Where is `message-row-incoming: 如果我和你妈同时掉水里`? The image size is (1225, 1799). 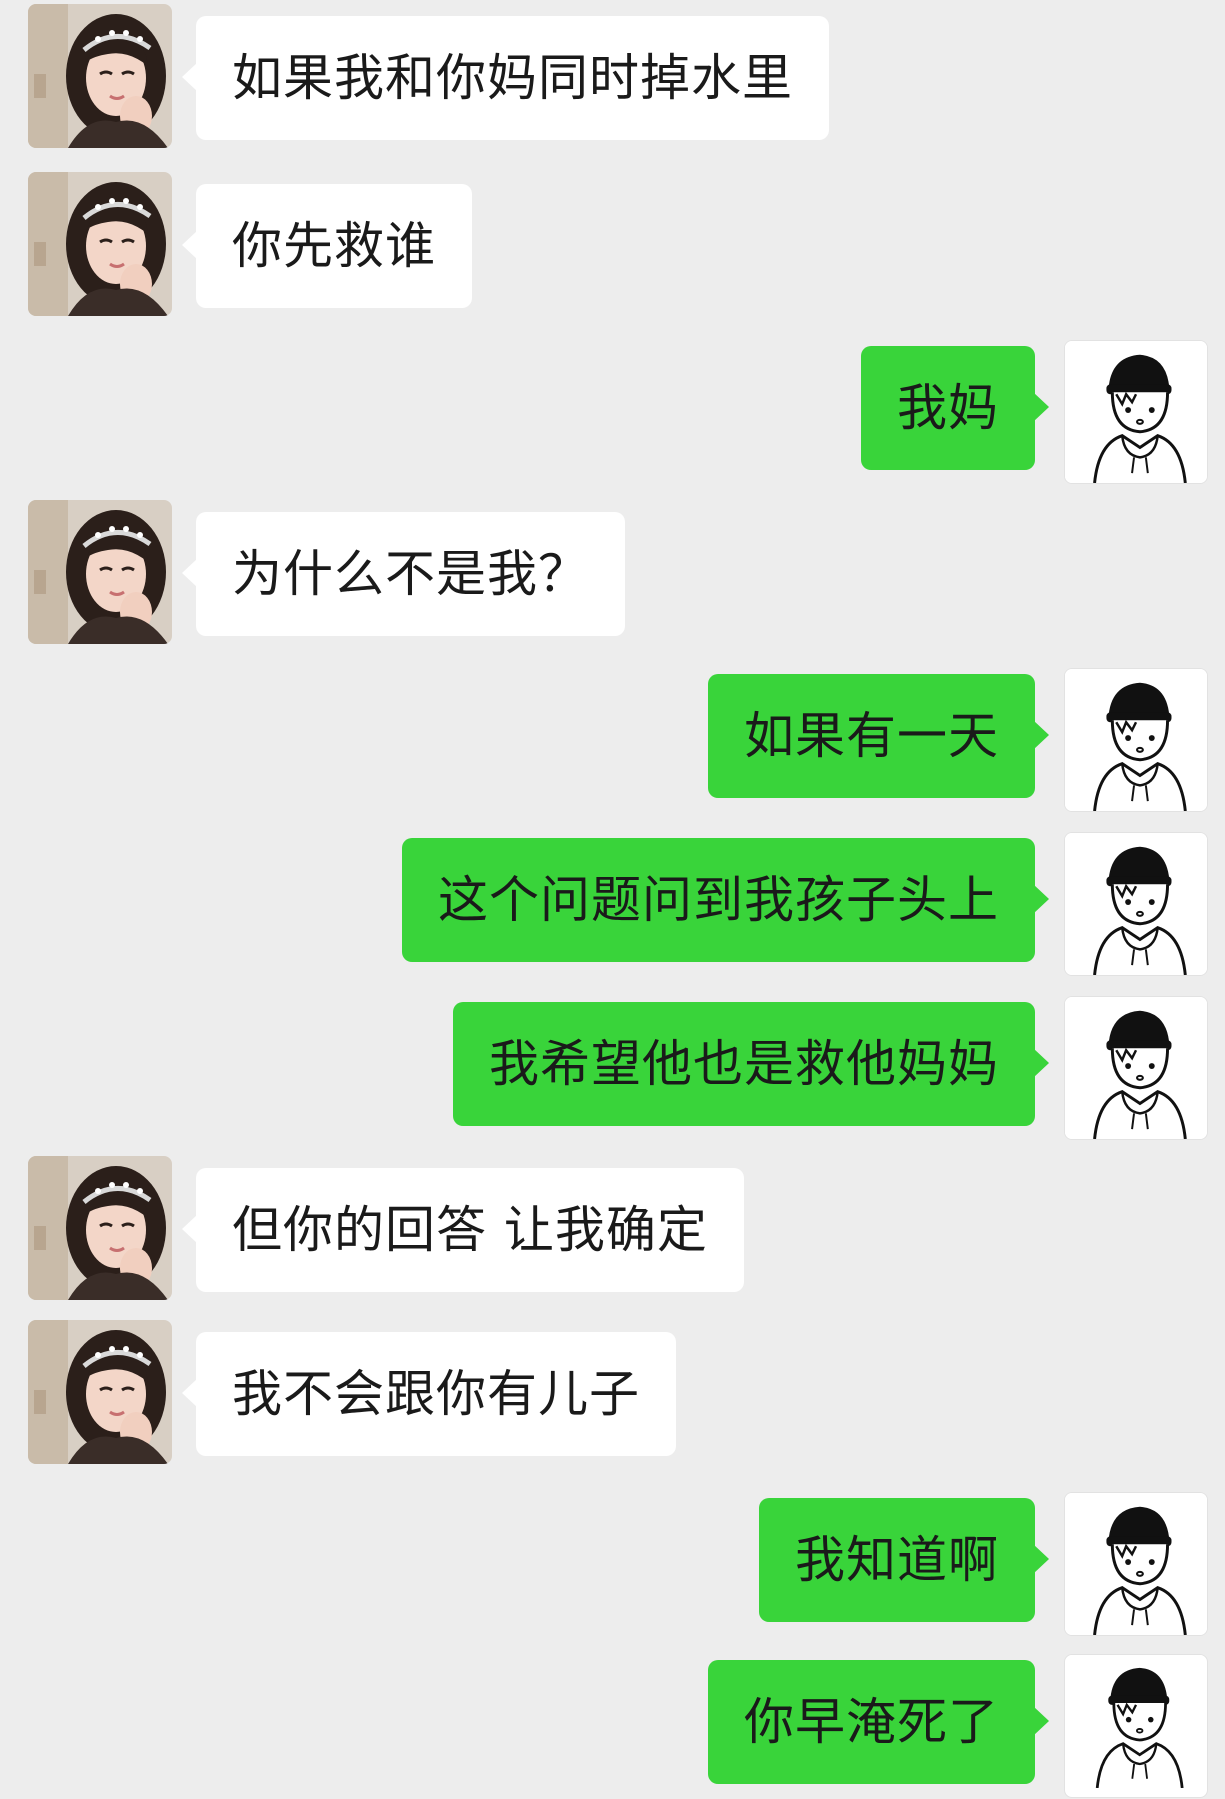
message-row-incoming: 如果我和你妈同时掉水里 is located at coordinates (612, 76).